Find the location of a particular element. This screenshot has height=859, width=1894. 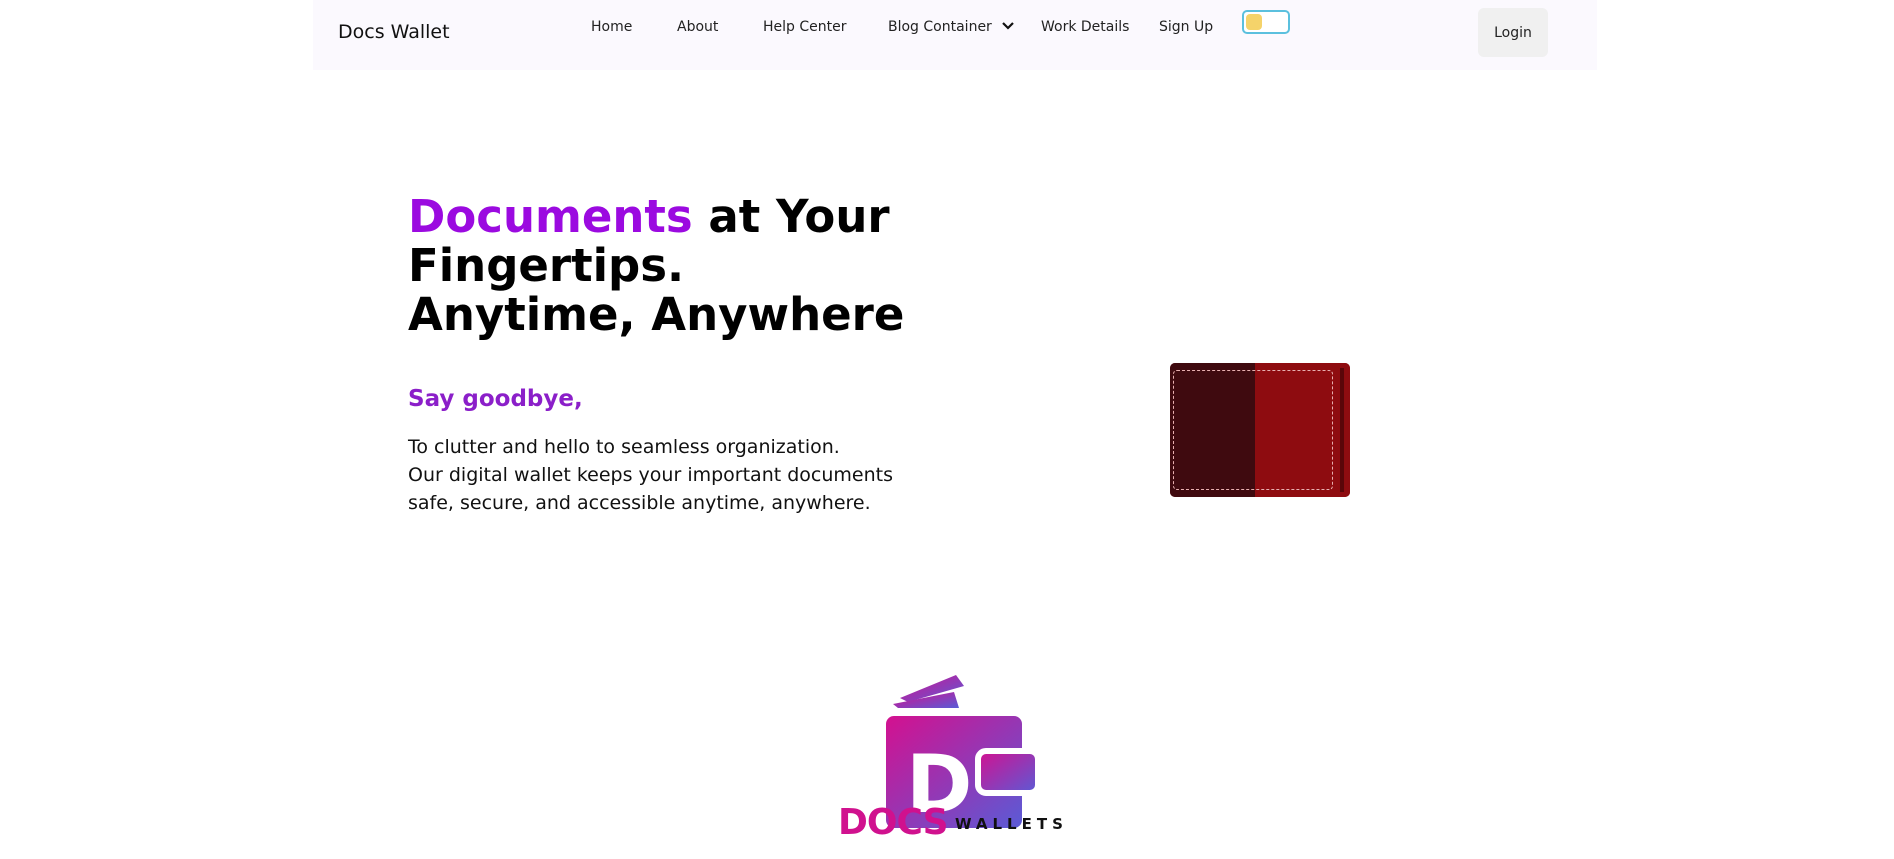

wallet-stitching is located at coordinates (1253, 430).